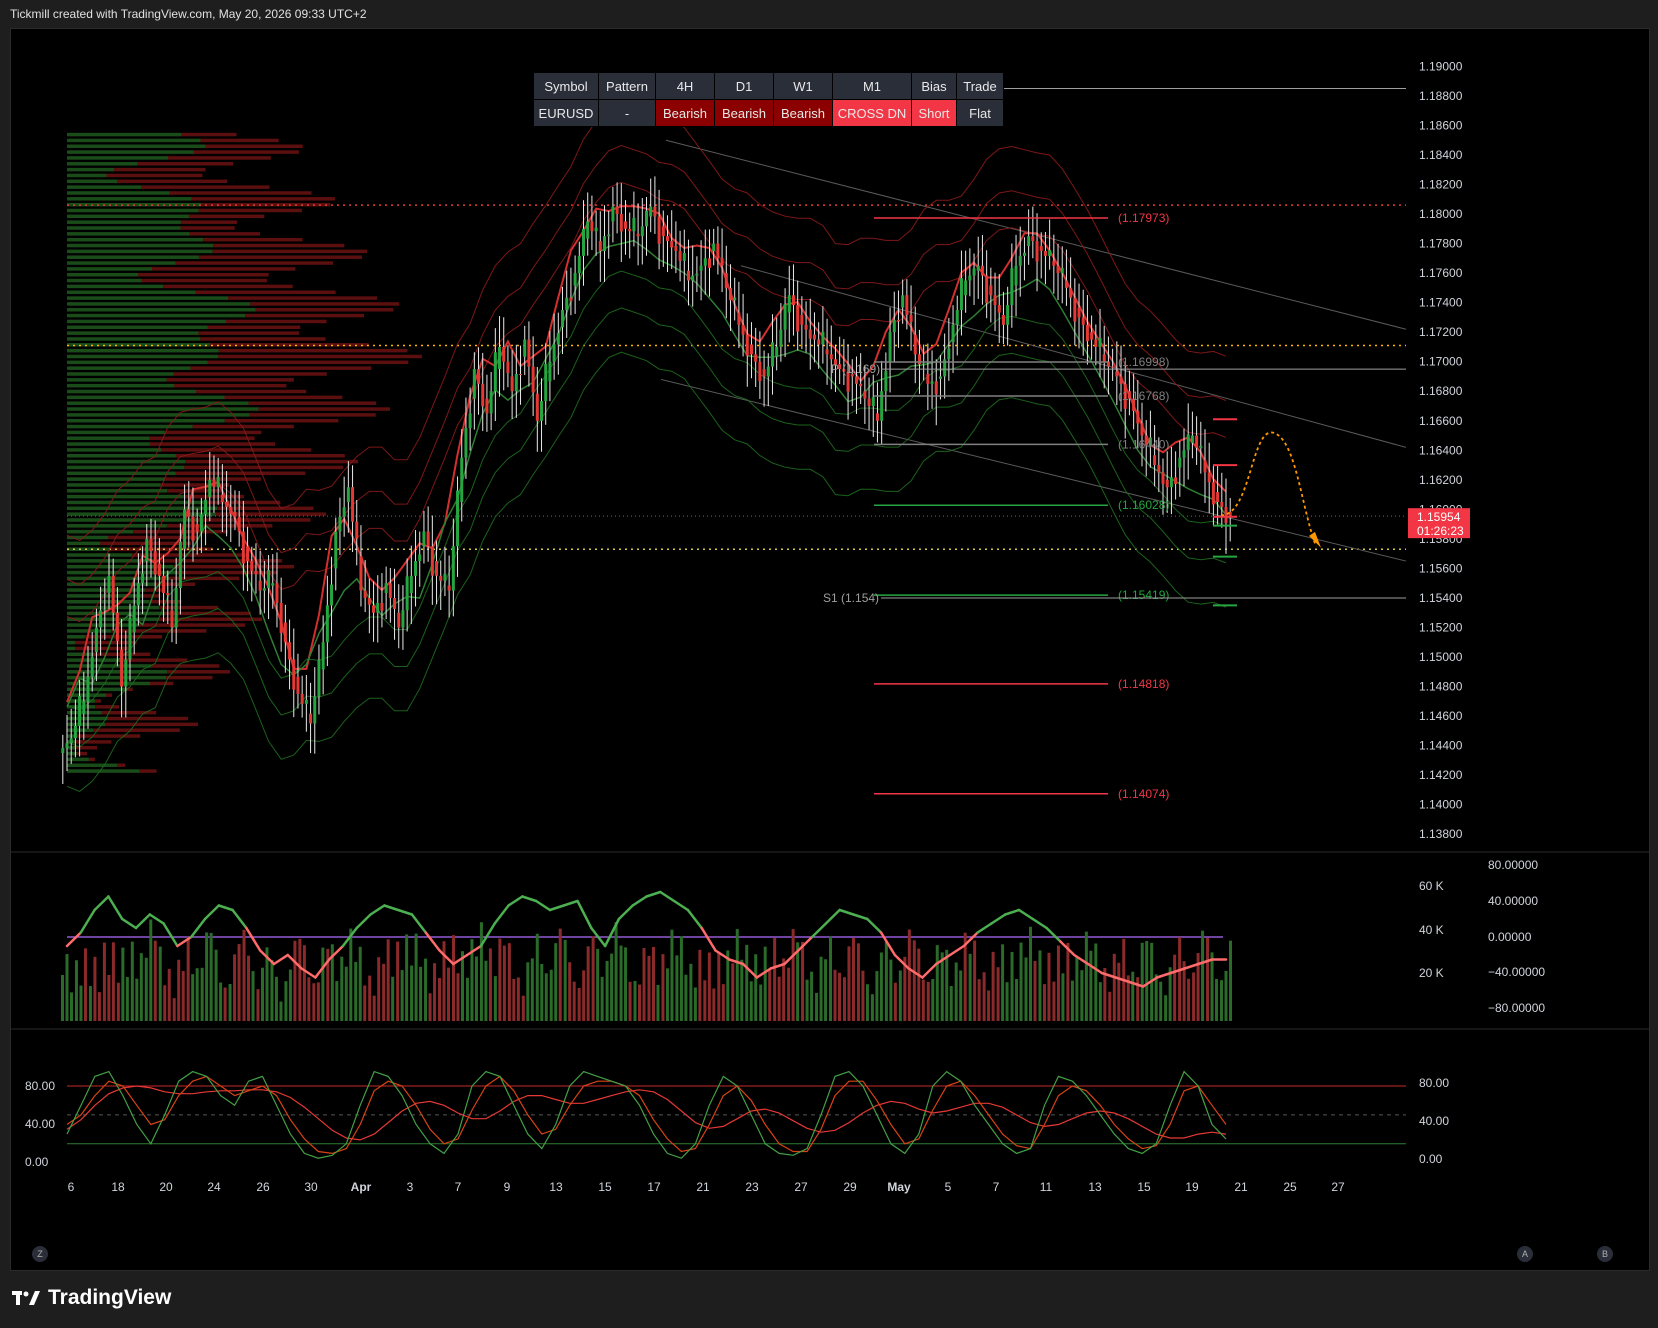 The image size is (1658, 1328). I want to click on price-tick-2: 1.18600, so click(1441, 125).